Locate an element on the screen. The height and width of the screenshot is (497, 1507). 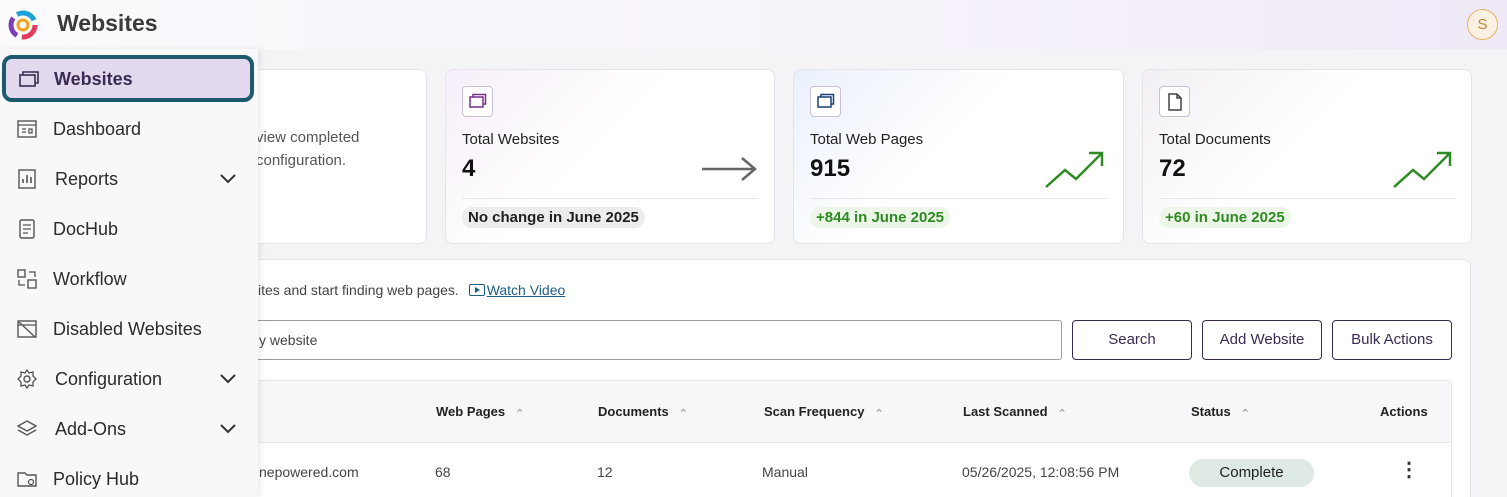
sidebar-item-add-ons: Add-Ons is located at coordinates (129, 429).